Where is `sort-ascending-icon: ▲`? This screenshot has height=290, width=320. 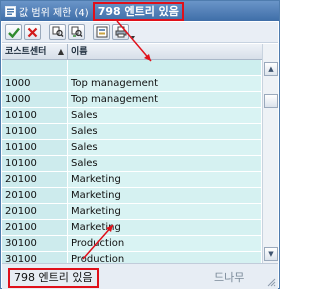 sort-ascending-icon: ▲ is located at coordinates (60, 51).